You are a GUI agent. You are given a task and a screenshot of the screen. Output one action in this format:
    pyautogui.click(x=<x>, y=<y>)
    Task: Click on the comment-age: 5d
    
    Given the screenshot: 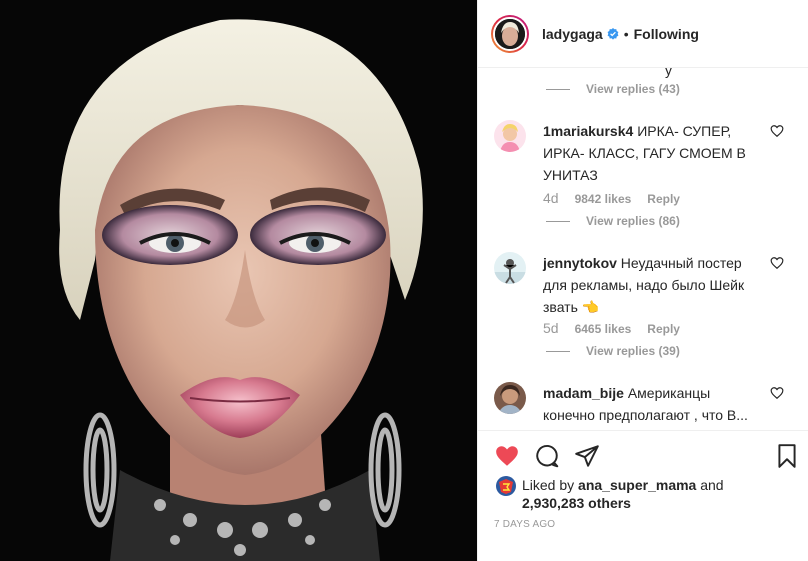 What is the action you would take?
    pyautogui.click(x=551, y=328)
    